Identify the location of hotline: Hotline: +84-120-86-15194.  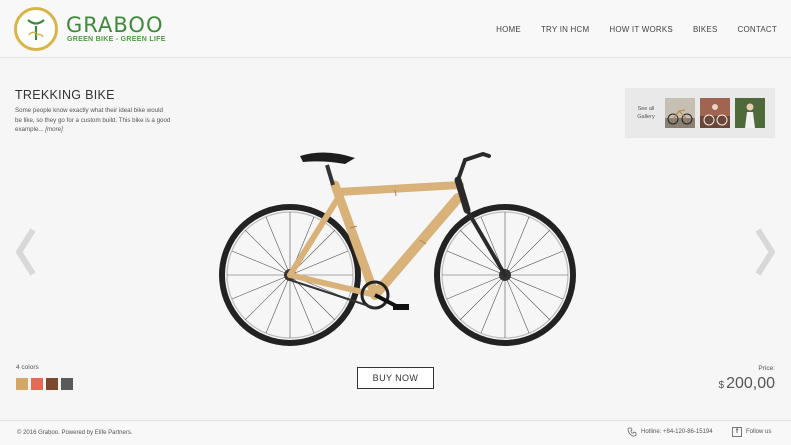
(670, 432).